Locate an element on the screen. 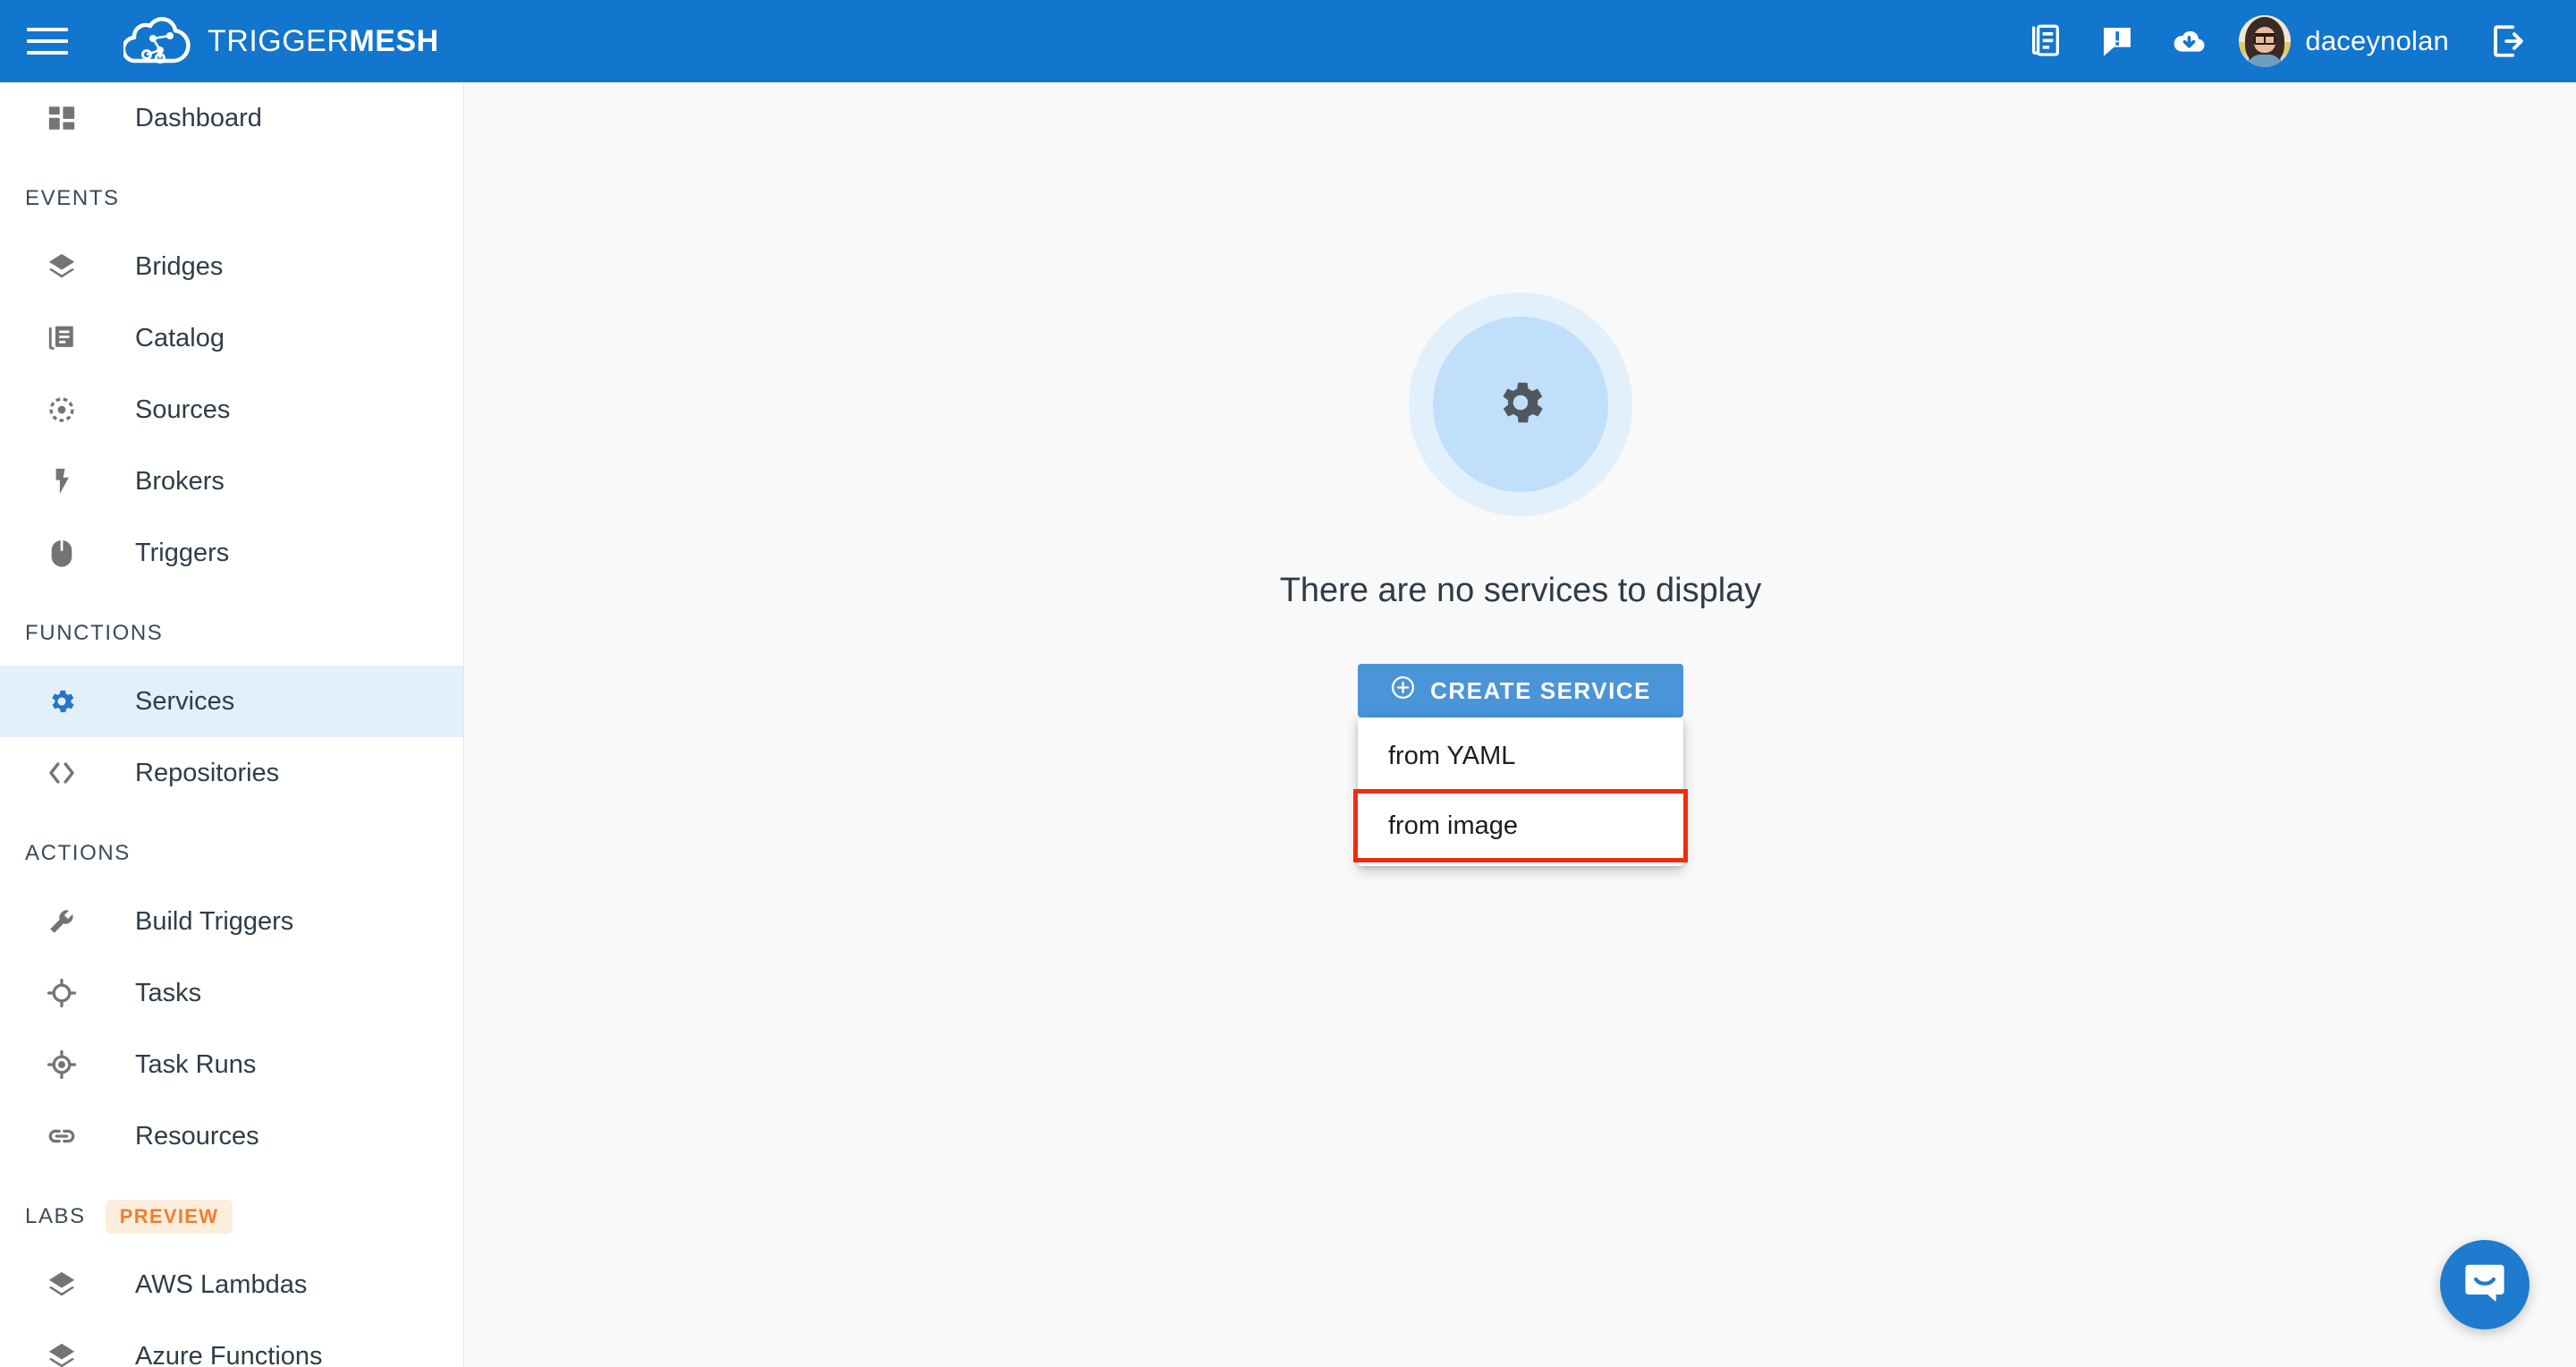  create-service-group: CREATE SERVICE from YAML from image is located at coordinates (1520, 765).